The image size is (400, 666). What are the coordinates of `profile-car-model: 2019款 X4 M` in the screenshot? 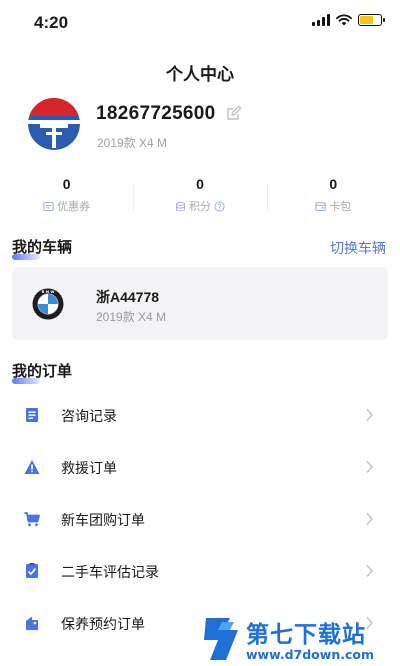 It's located at (132, 143).